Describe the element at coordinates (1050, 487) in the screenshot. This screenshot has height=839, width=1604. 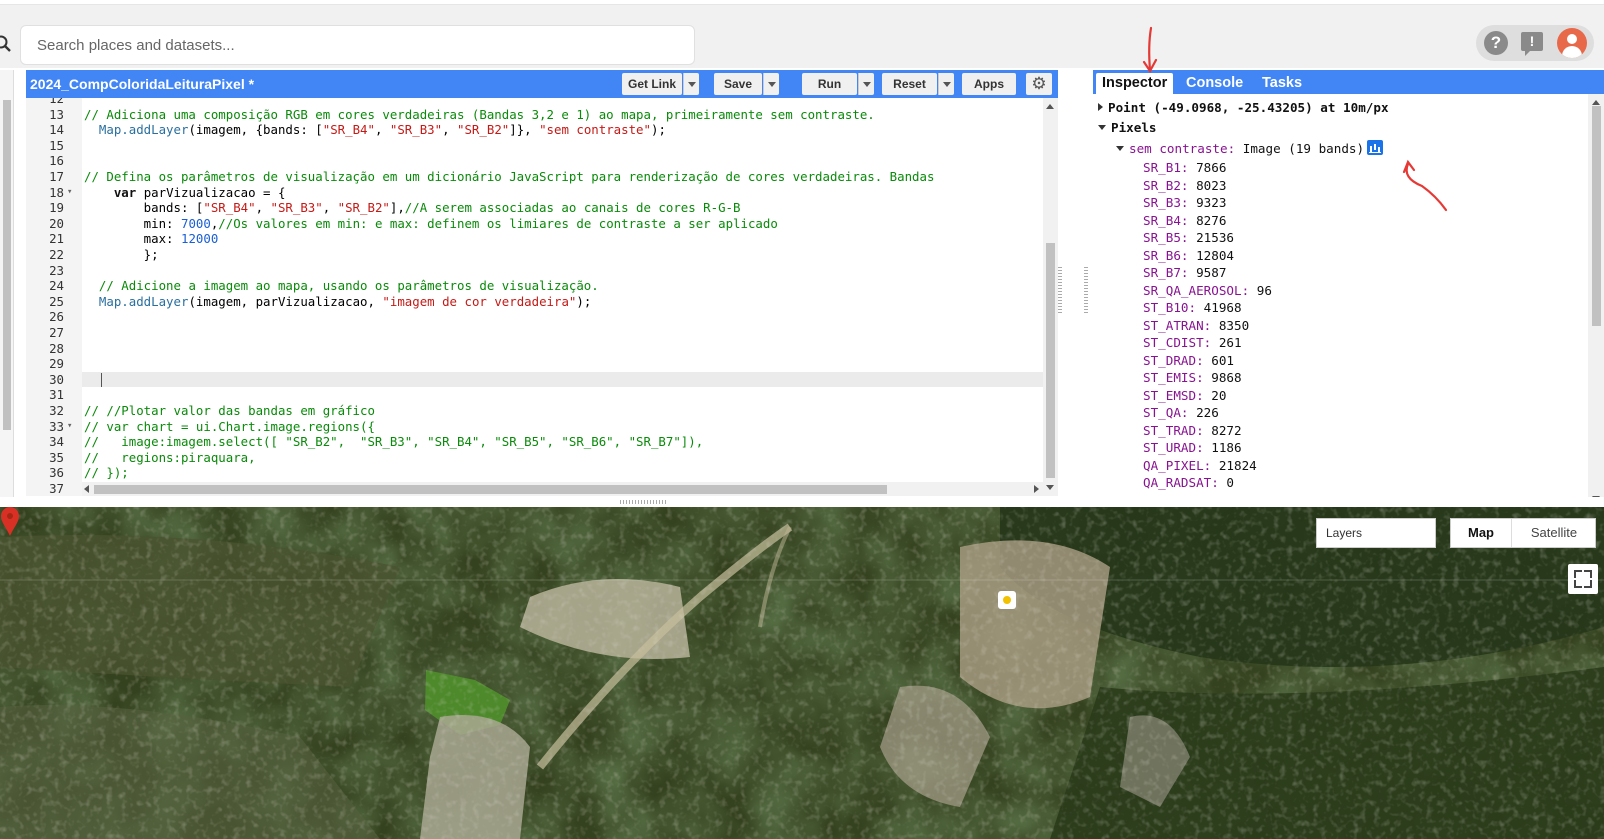
I see `scroll-down-icon` at that location.